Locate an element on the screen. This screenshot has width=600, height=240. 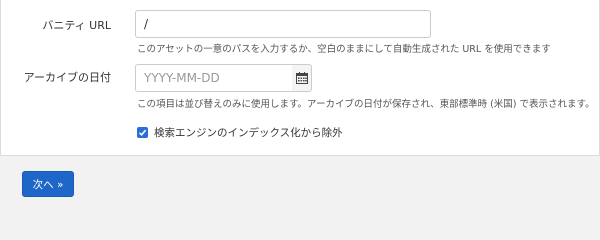
checkmark-icon is located at coordinates (142, 132).